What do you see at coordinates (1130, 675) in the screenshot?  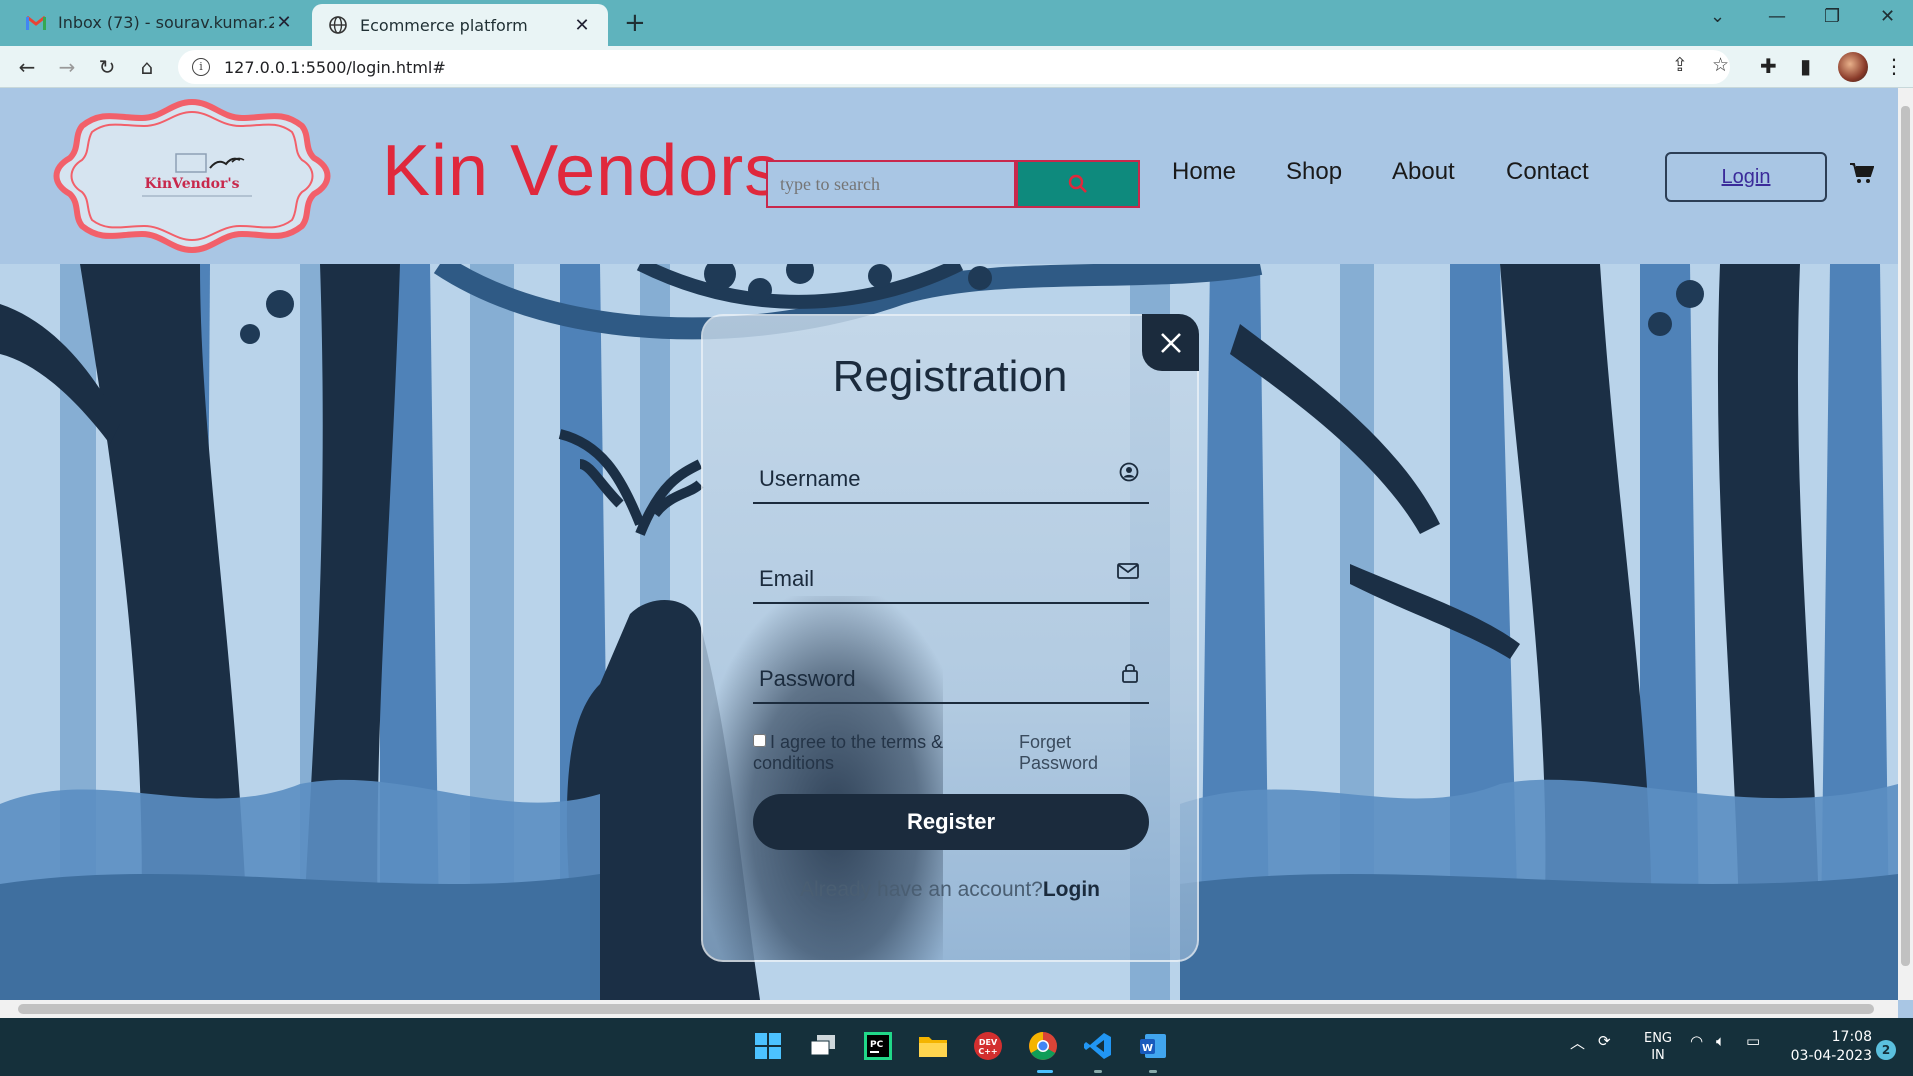 I see `lock-icon` at bounding box center [1130, 675].